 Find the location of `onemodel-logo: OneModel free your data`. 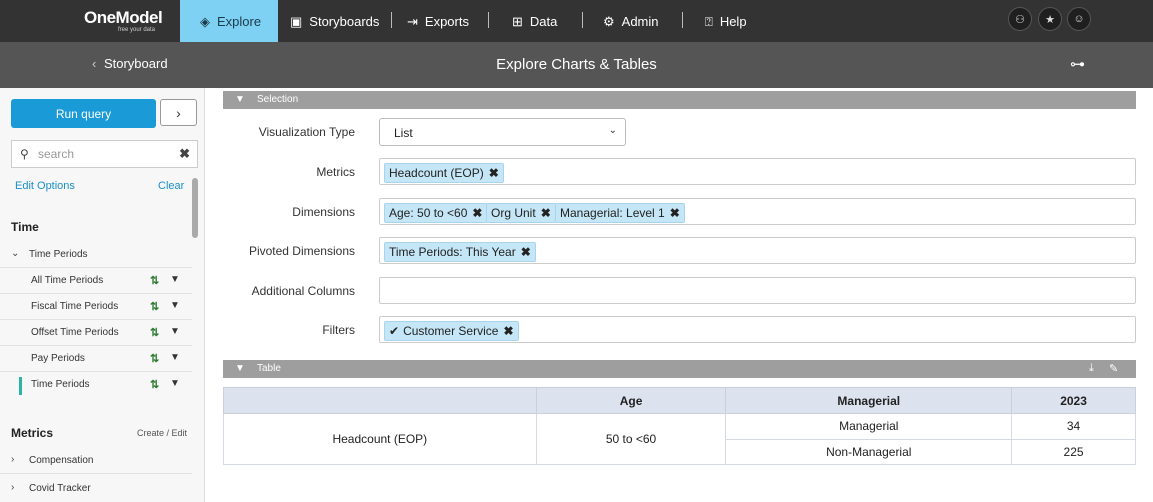

onemodel-logo: OneModel free your data is located at coordinates (127, 21).